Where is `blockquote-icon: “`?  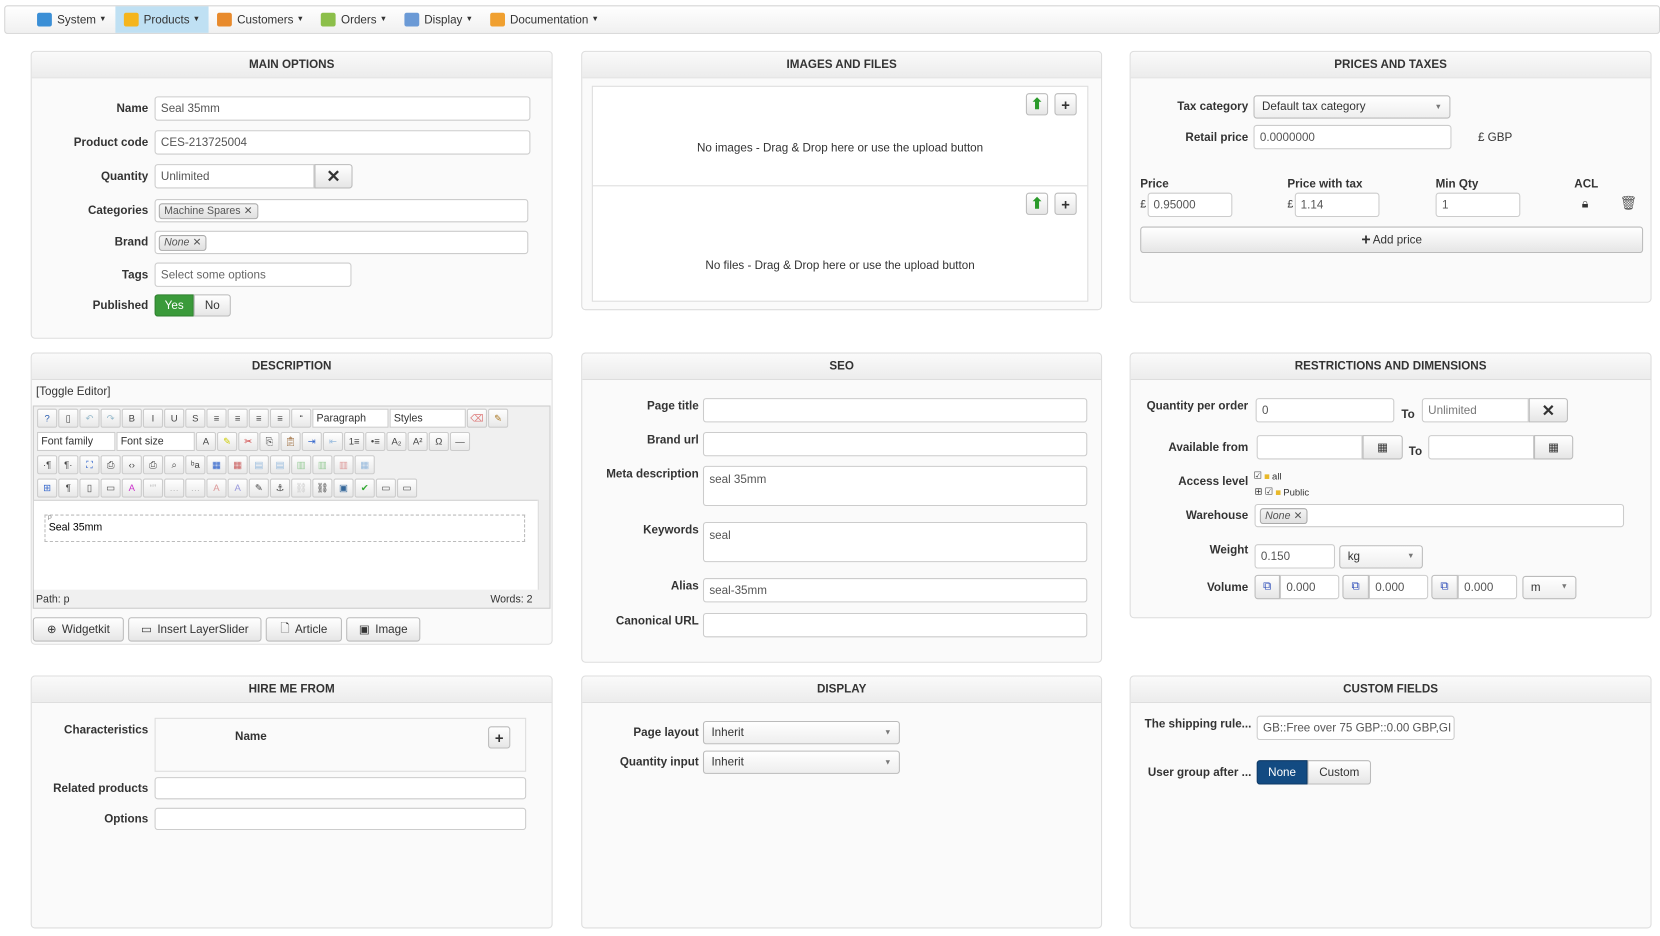 blockquote-icon: “ is located at coordinates (301, 418).